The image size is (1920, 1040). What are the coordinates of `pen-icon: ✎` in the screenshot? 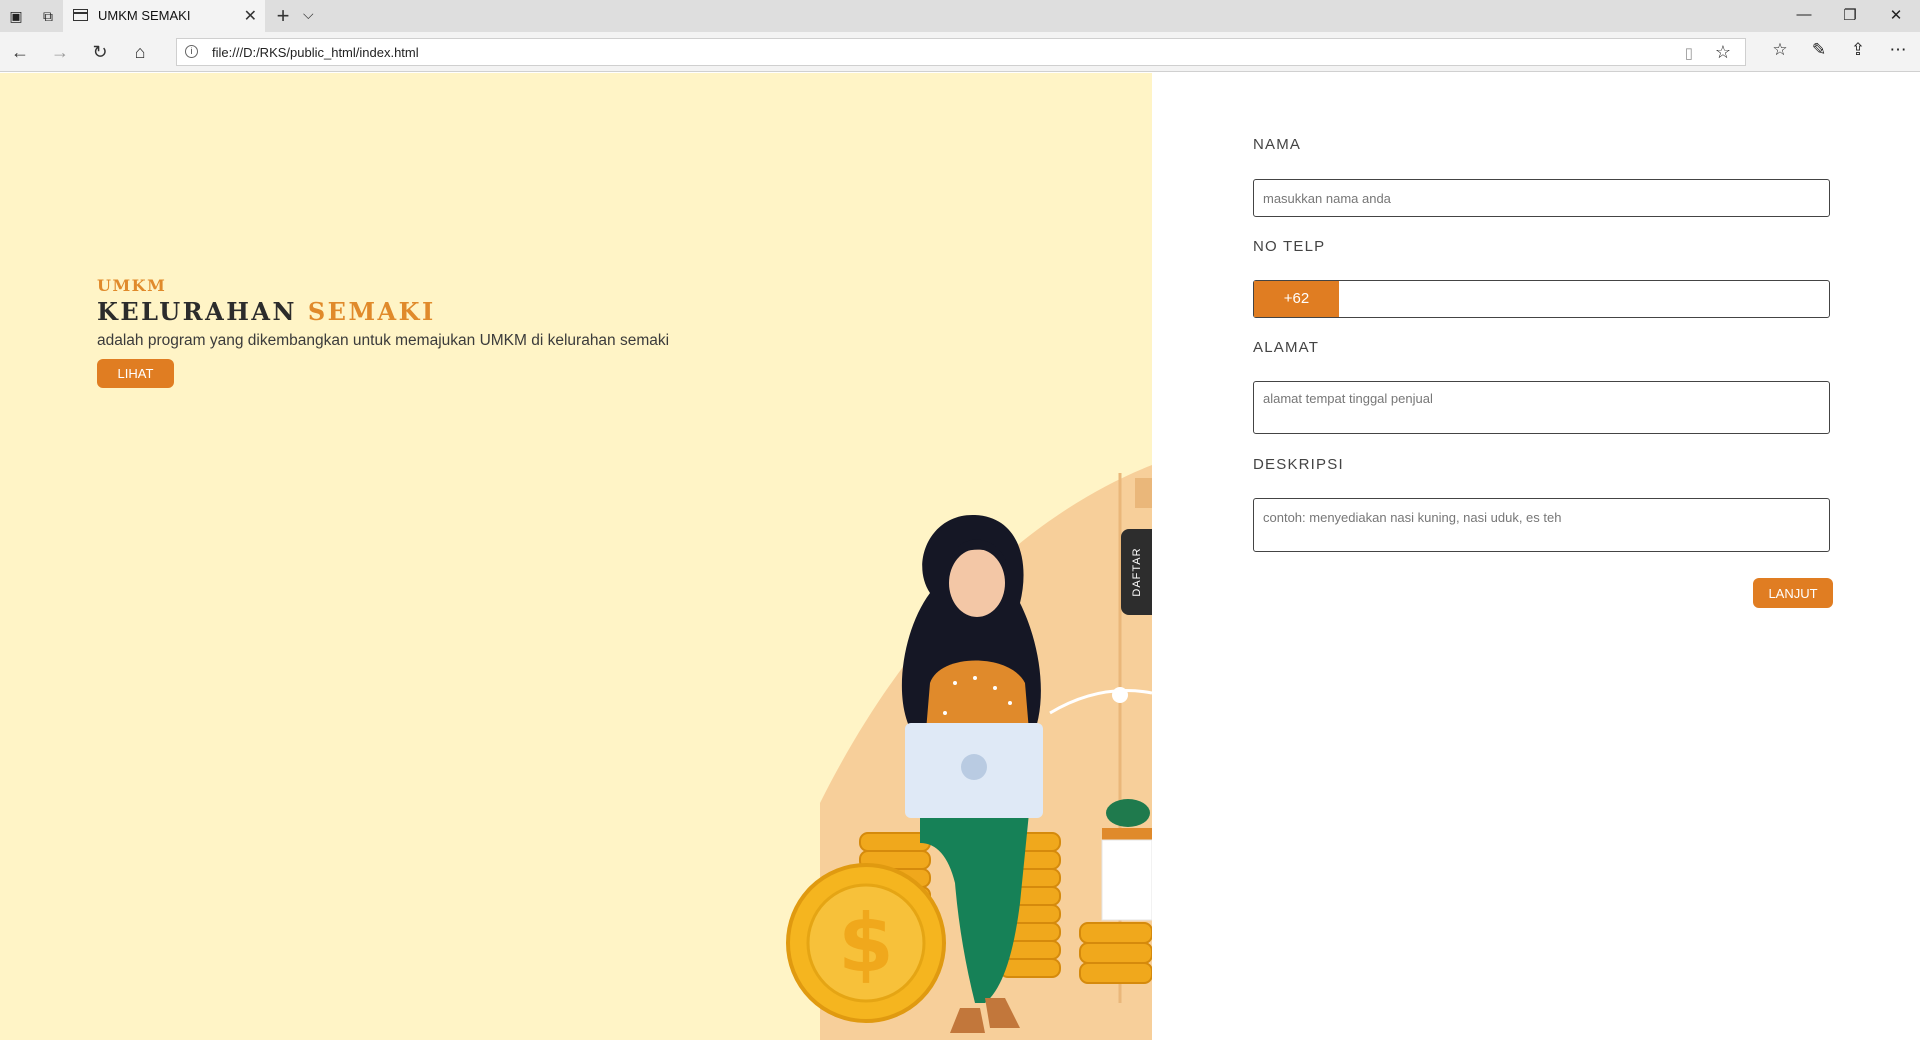 It's located at (1819, 50).